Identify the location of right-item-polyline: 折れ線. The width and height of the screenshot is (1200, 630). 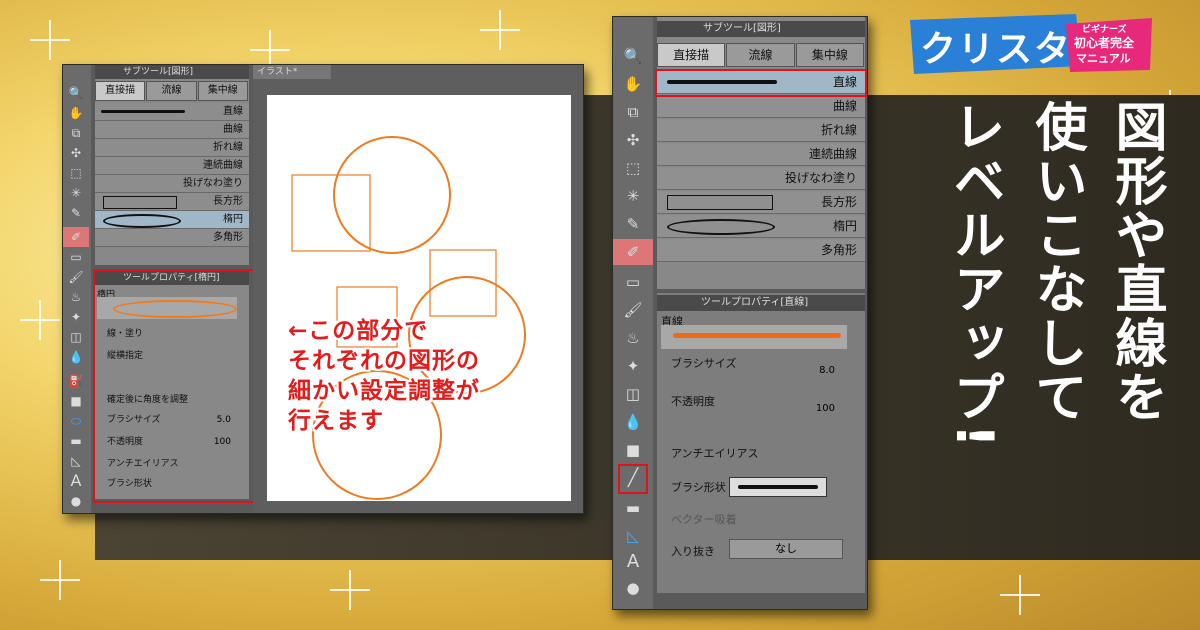
(761, 130).